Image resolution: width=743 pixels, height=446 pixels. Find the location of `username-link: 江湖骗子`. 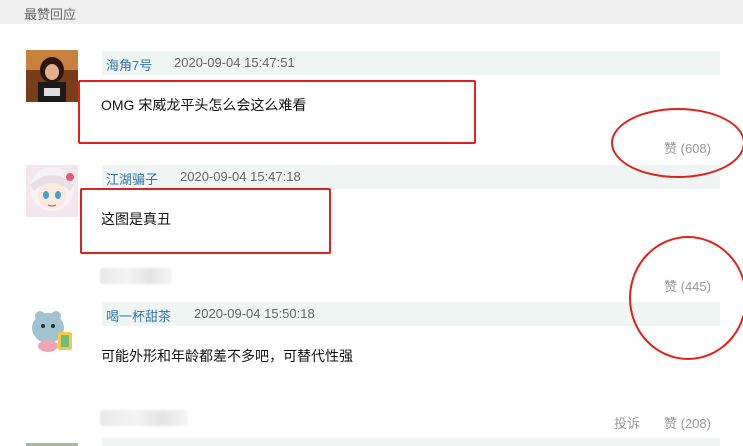

username-link: 江湖骗子 is located at coordinates (132, 178).